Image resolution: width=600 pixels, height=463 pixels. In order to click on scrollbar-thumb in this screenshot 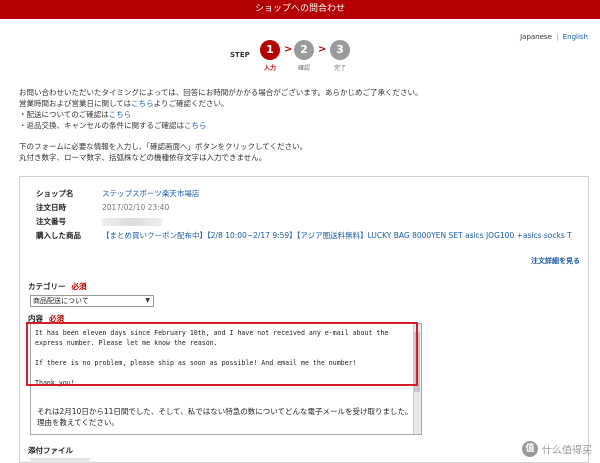, I will do `click(417, 362)`.